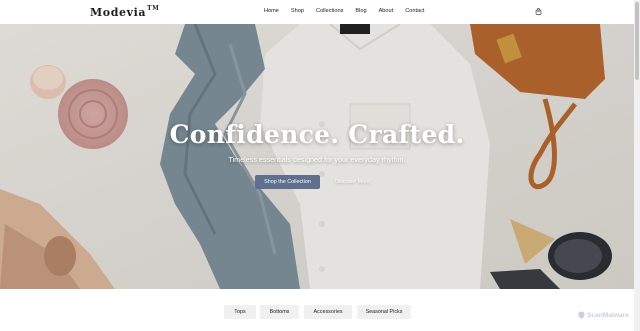  I want to click on scanmalware-watermark: ScanMalware, so click(603, 315).